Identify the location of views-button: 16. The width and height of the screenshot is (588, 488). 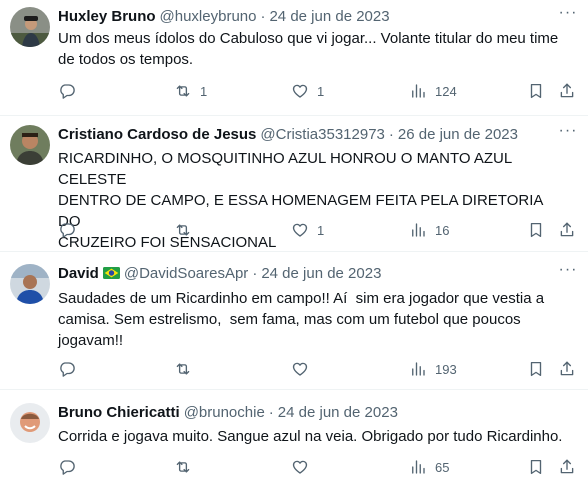
(429, 230).